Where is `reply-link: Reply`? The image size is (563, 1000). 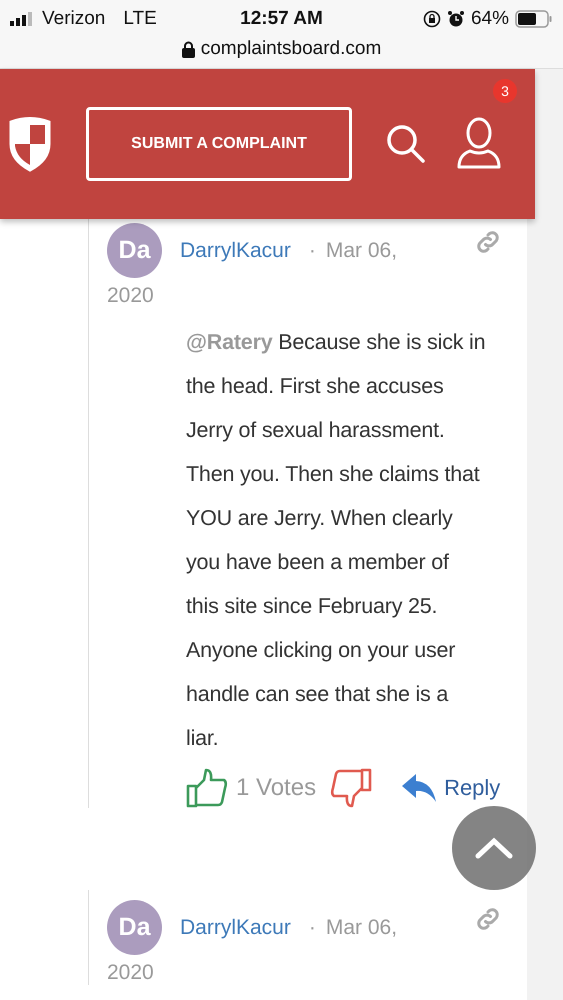
reply-link: Reply is located at coordinates (472, 788).